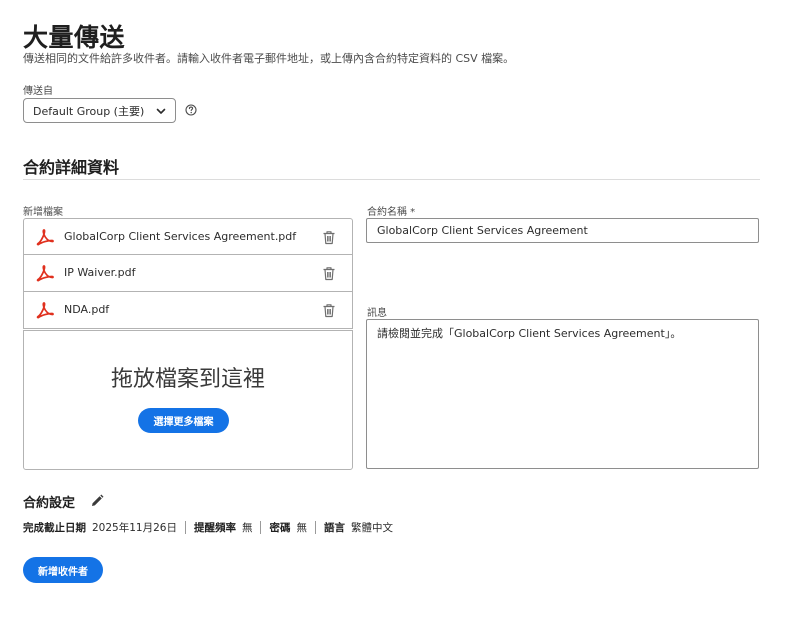 This screenshot has height=618, width=800. I want to click on settings-title: 合約設定, so click(49, 503).